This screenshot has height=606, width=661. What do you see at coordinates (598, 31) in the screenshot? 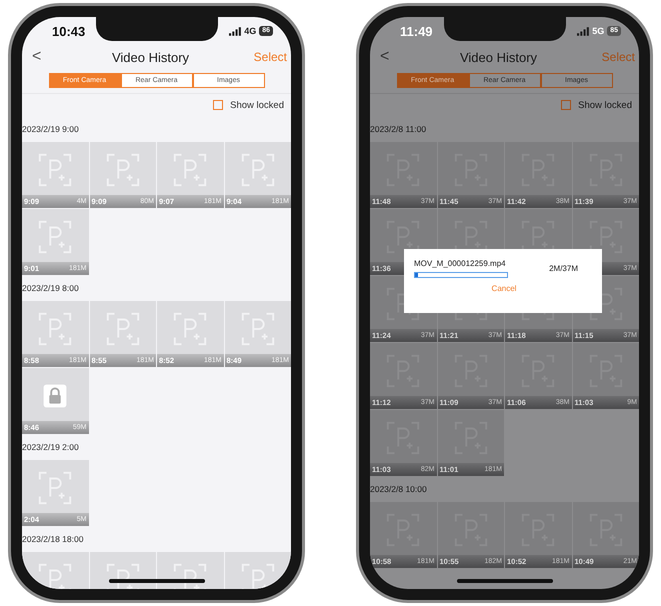
I see `network-label: 5G` at bounding box center [598, 31].